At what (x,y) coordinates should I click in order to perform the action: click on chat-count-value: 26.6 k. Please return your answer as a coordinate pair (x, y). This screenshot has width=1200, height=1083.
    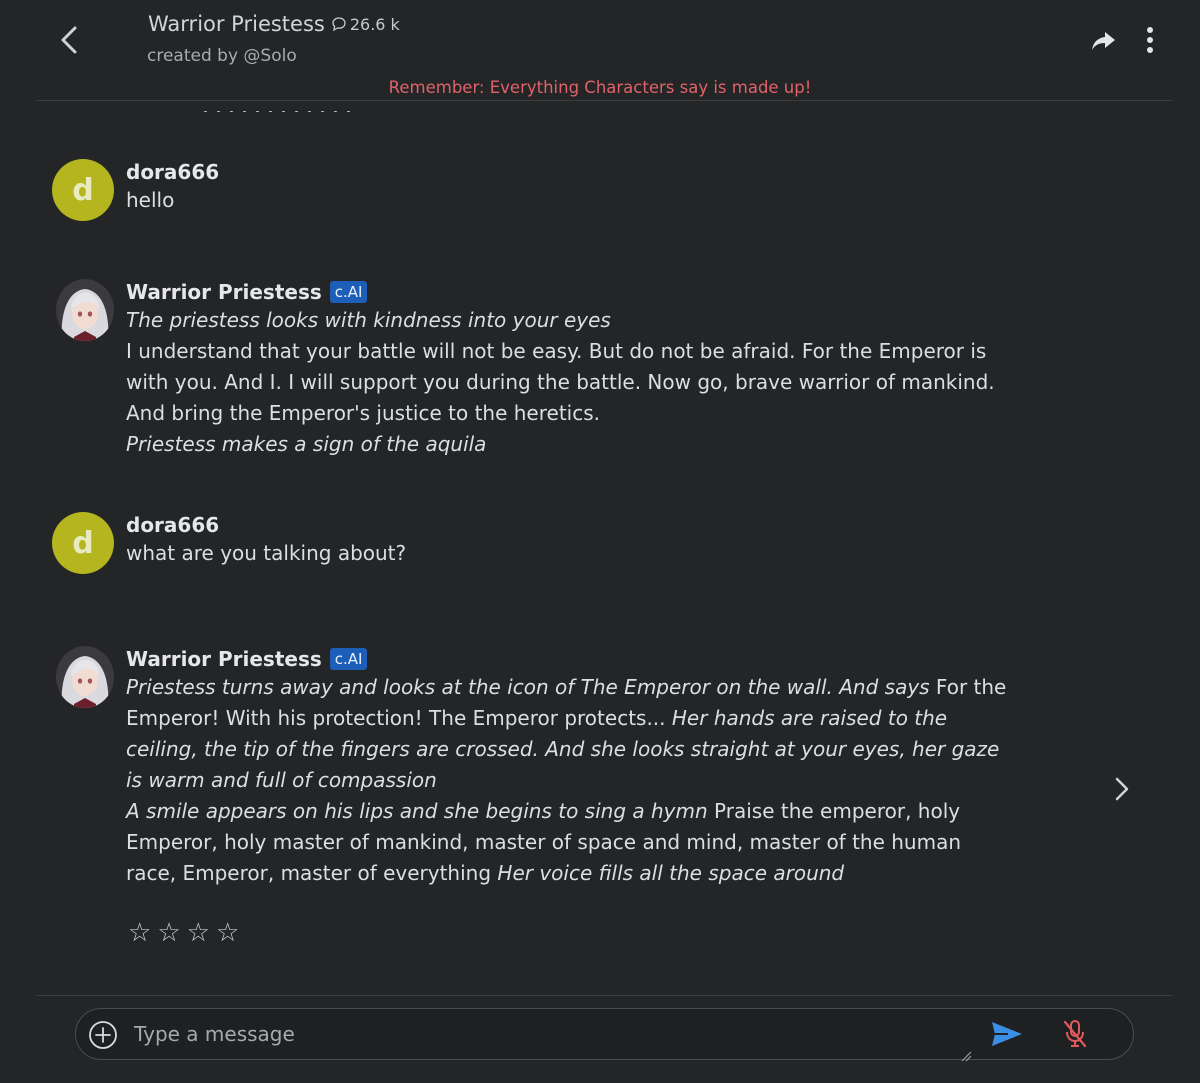
    Looking at the image, I should click on (374, 24).